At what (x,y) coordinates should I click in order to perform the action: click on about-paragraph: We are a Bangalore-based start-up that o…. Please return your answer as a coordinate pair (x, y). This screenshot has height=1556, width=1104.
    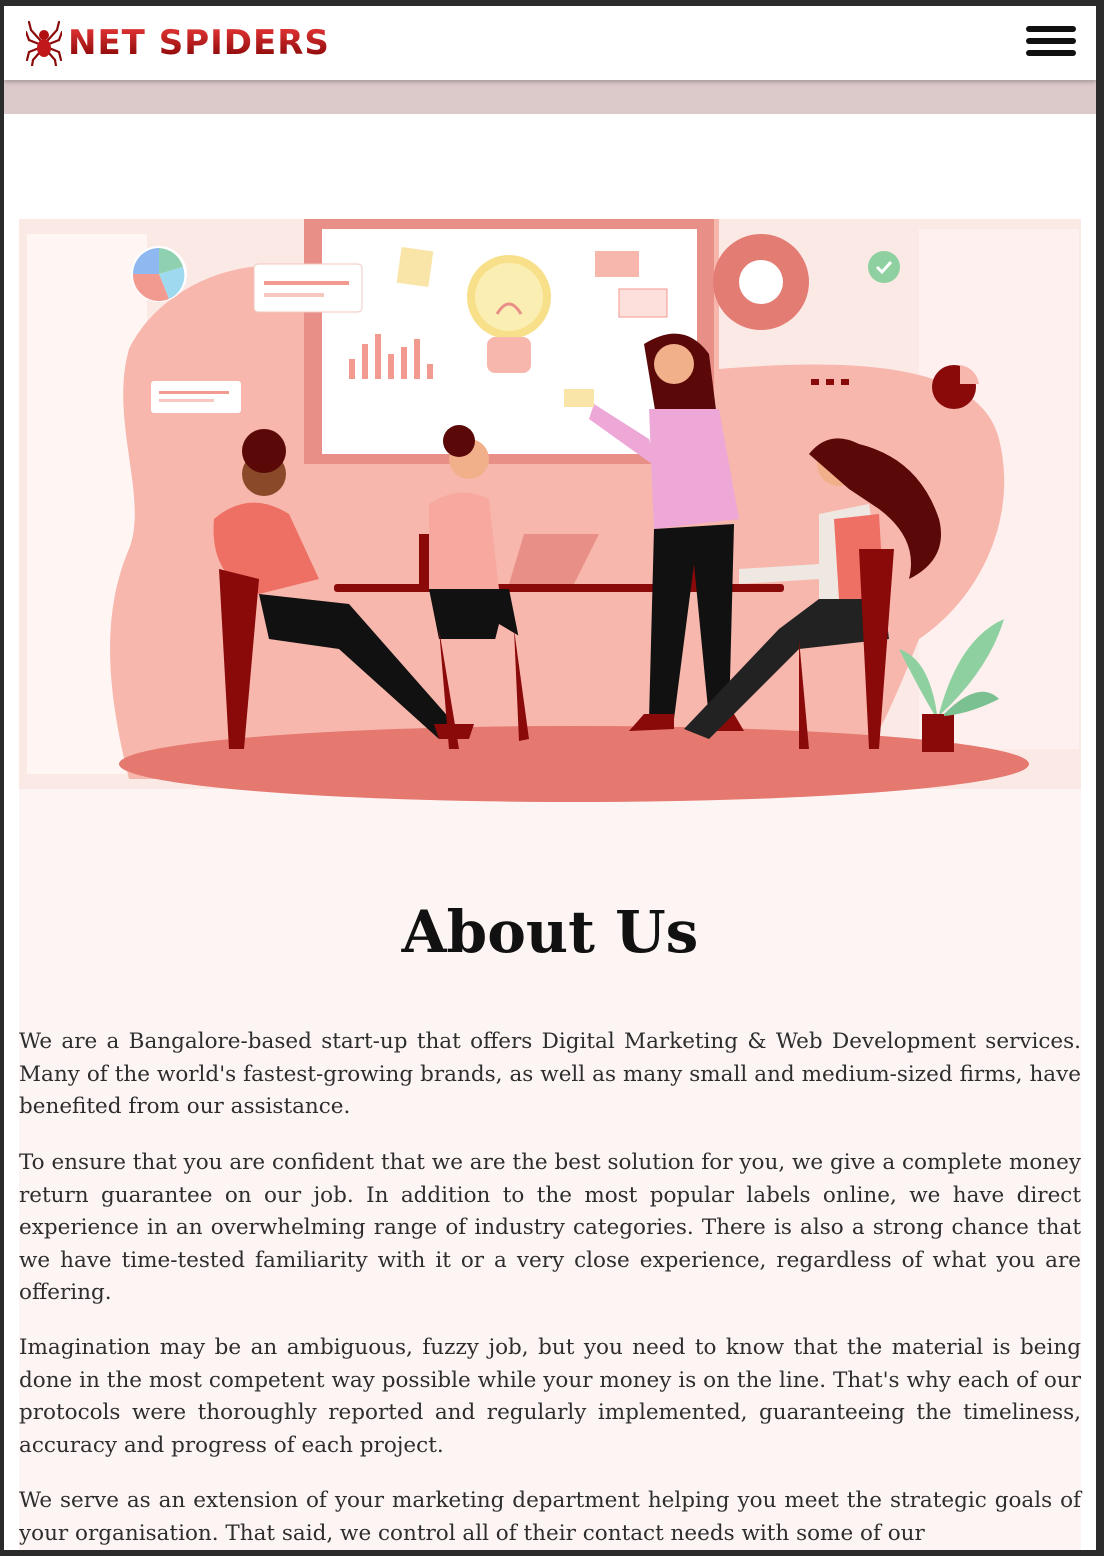
    Looking at the image, I should click on (550, 1074).